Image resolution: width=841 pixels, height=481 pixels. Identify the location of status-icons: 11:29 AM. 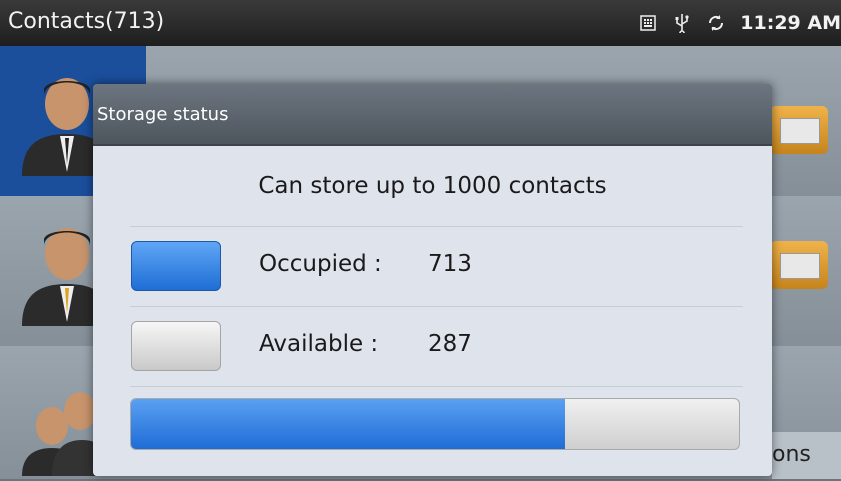
(739, 23).